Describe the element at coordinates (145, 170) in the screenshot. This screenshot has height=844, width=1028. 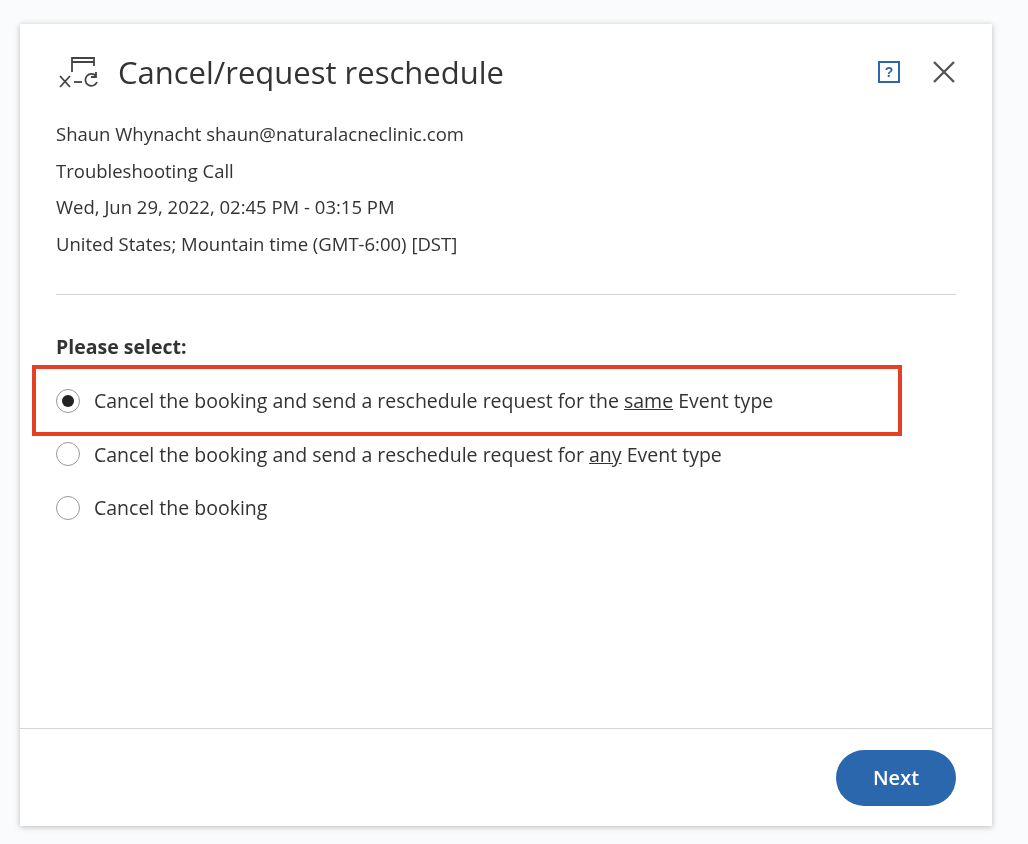
I see `booking-detail: Troubleshooting Call` at that location.